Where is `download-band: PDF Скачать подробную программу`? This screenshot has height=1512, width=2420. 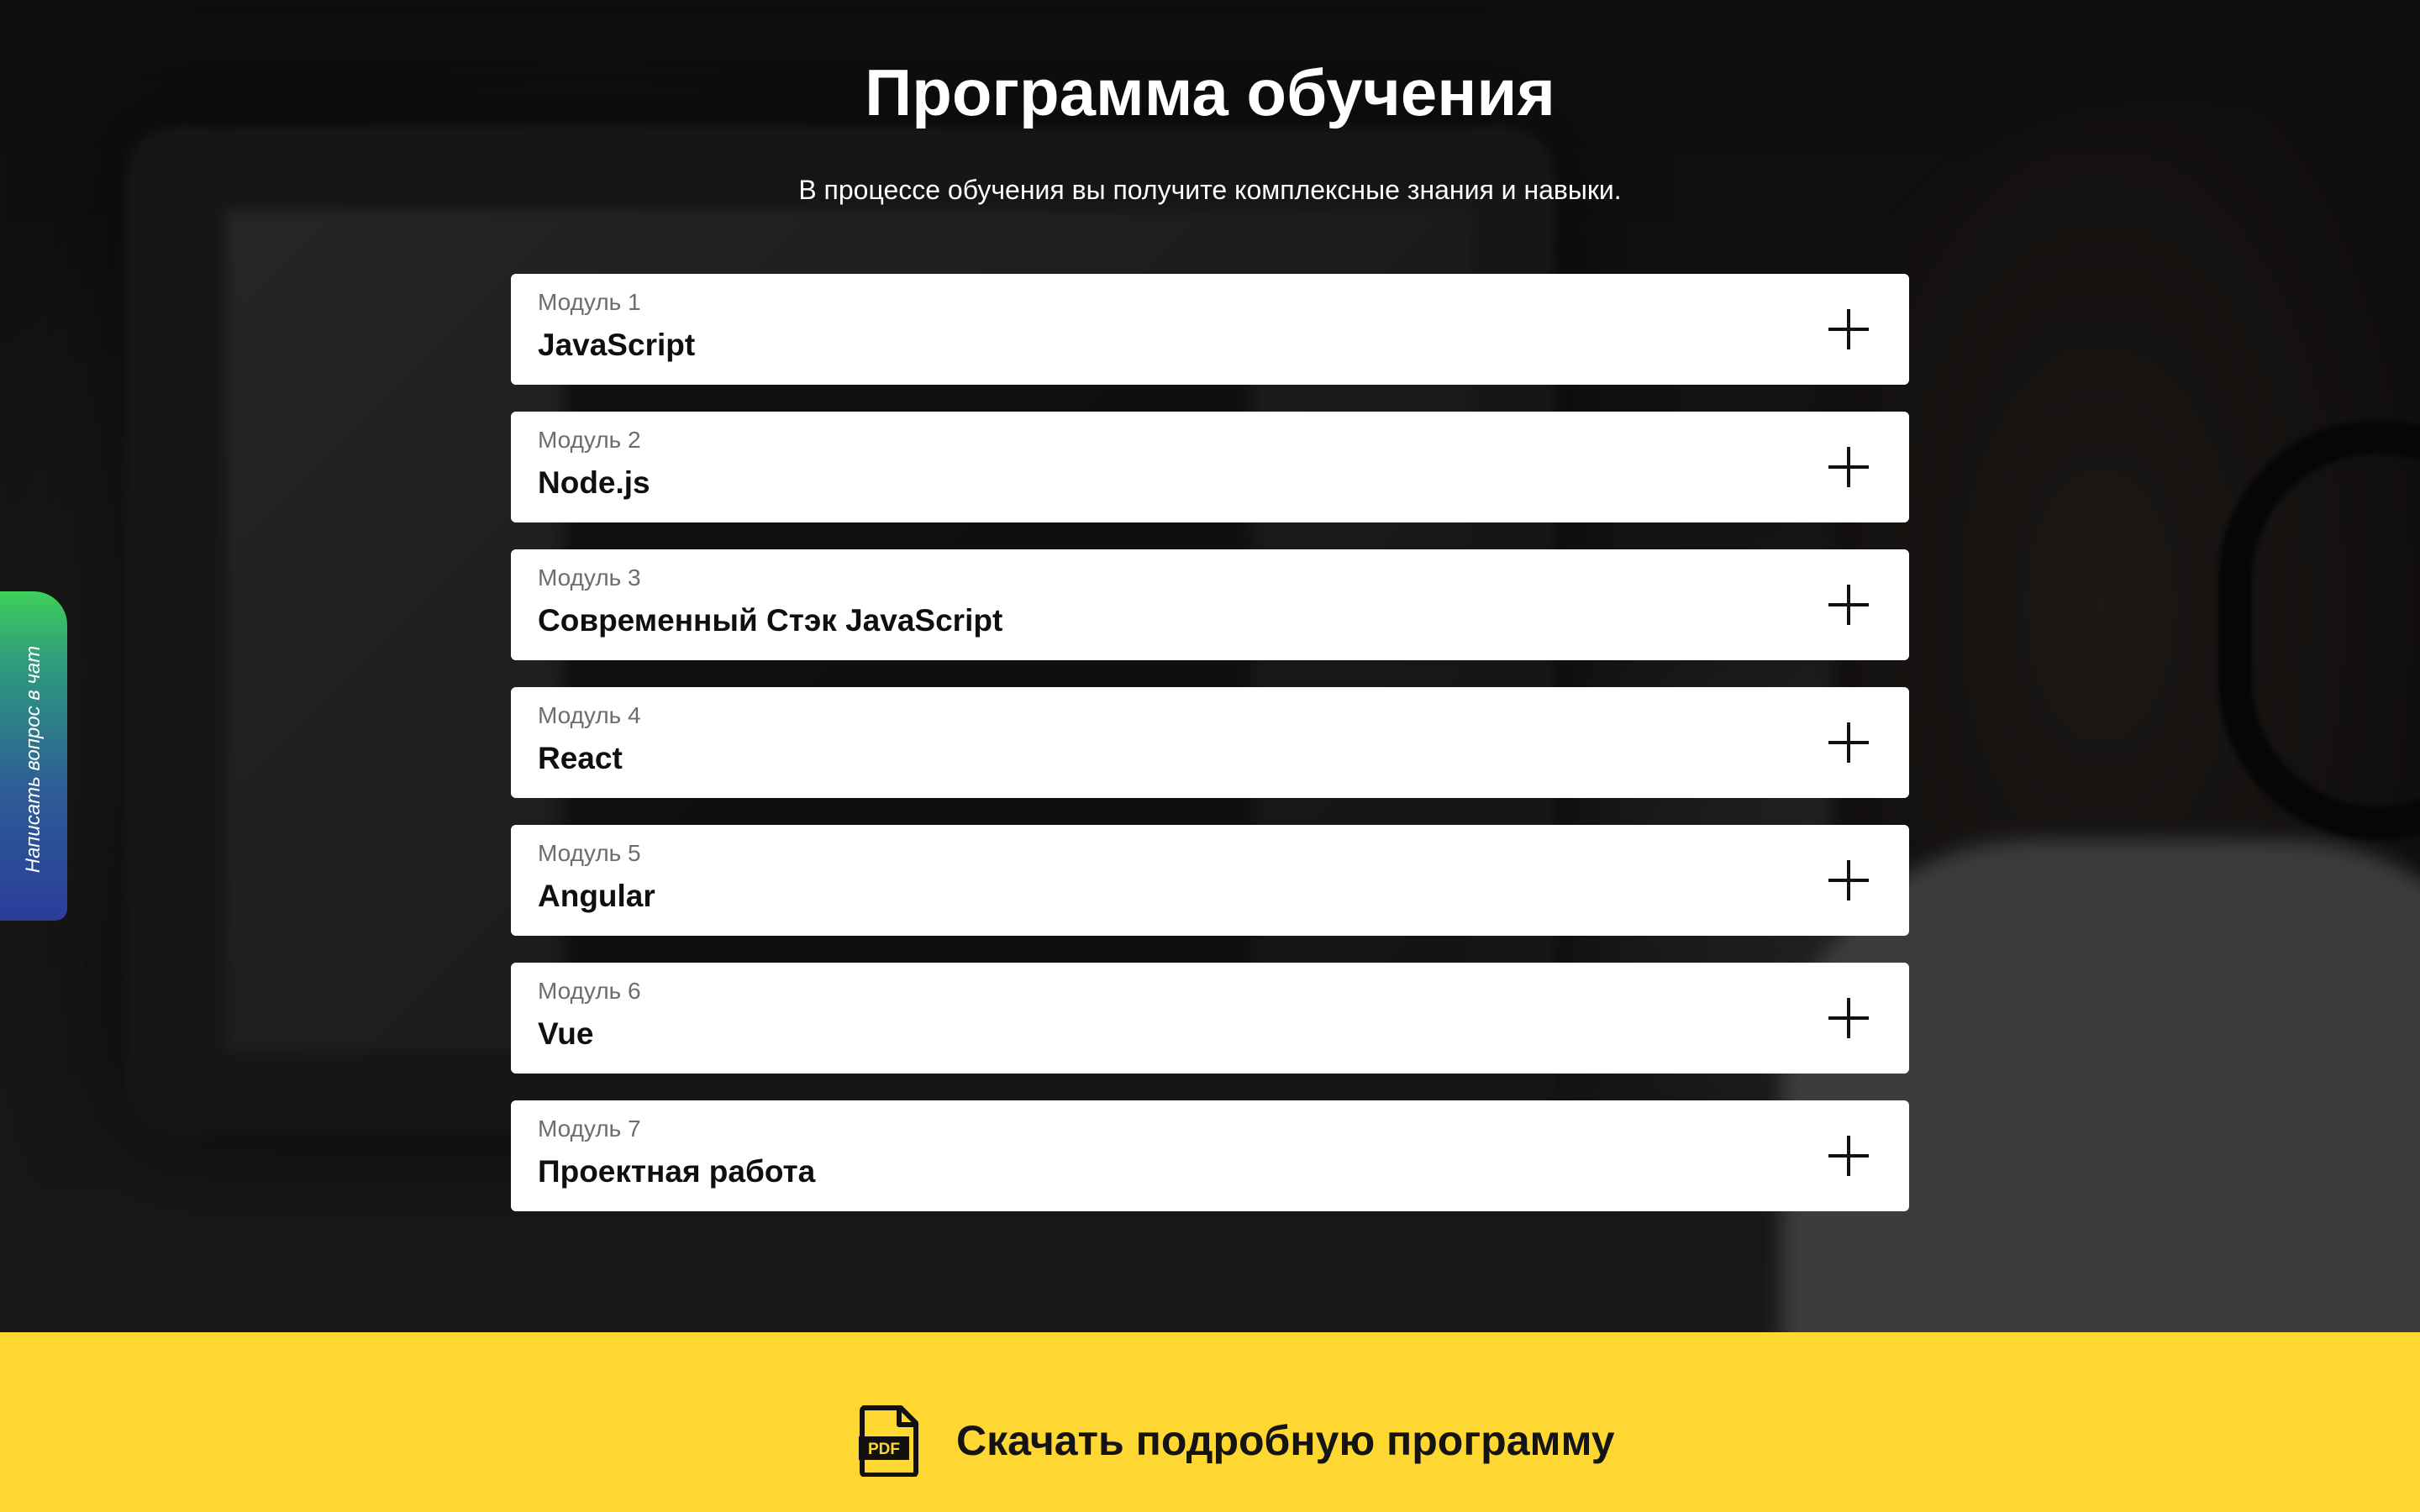
download-band: PDF Скачать подробную программу is located at coordinates (1210, 1422).